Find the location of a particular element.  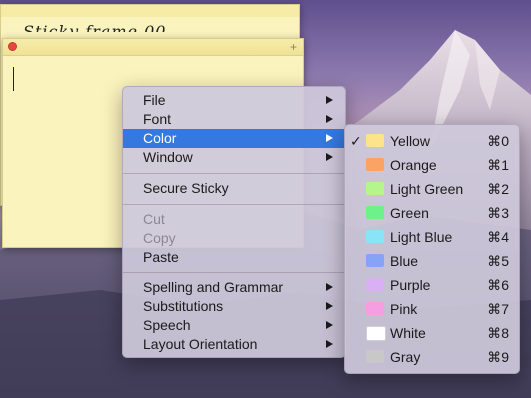

color-label: Light Blue is located at coordinates (421, 237).